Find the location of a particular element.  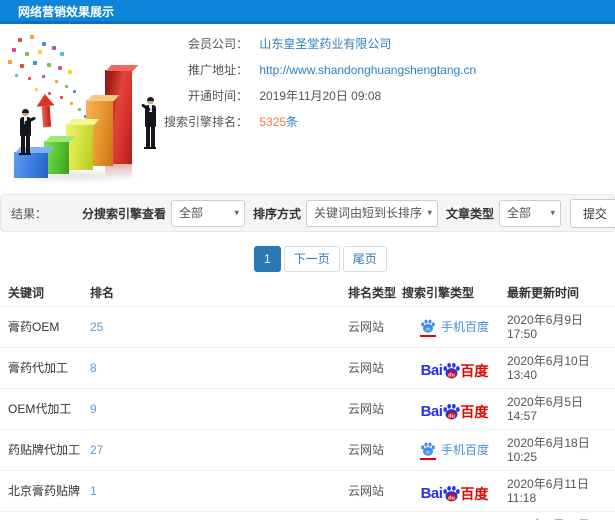

updated-cell: 2020年6月11日 11:18 is located at coordinates (561, 491).